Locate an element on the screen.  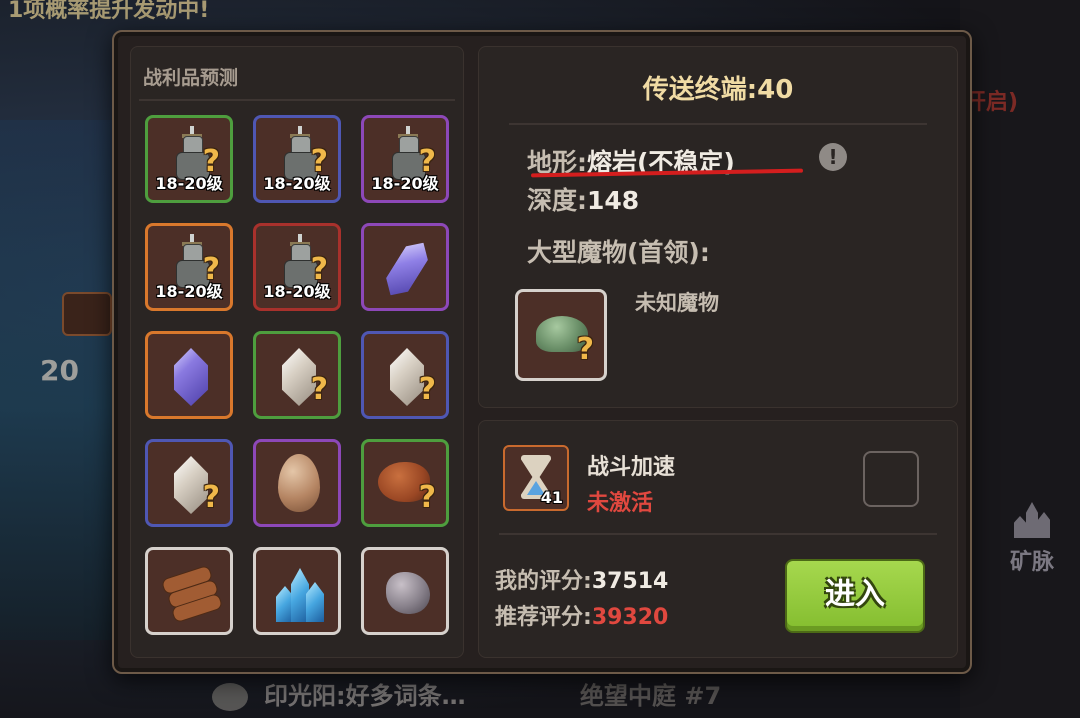
battle-speed-label: 战斗加速 is located at coordinates (631, 467).